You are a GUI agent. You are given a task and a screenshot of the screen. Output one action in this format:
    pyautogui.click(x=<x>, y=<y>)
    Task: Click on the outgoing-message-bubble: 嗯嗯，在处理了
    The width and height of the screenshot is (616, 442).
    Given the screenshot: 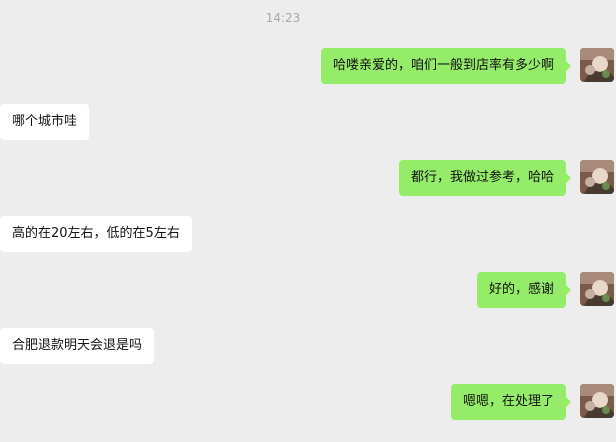 What is the action you would take?
    pyautogui.click(x=511, y=402)
    